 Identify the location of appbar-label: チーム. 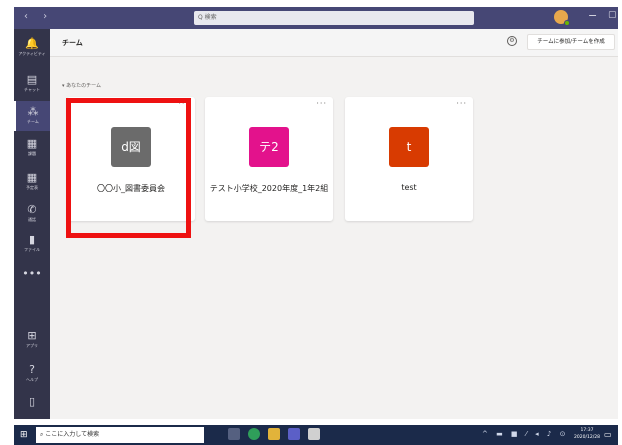
(33, 121).